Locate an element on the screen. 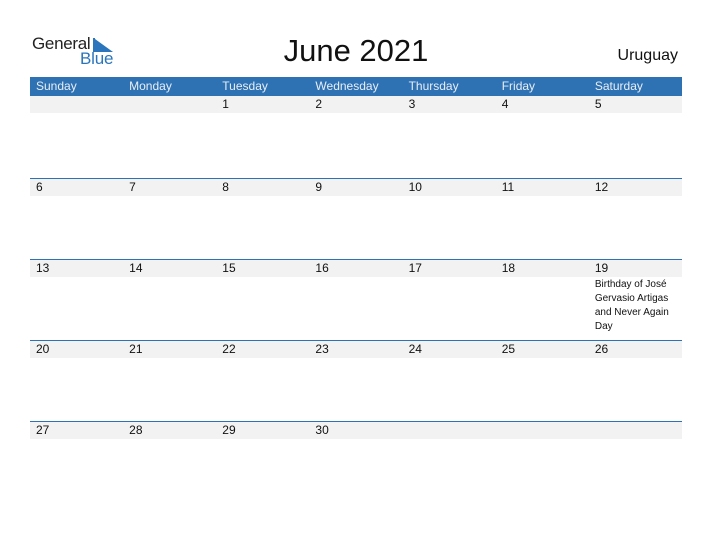 This screenshot has height=550, width=712. day-number: 27 is located at coordinates (77, 430).